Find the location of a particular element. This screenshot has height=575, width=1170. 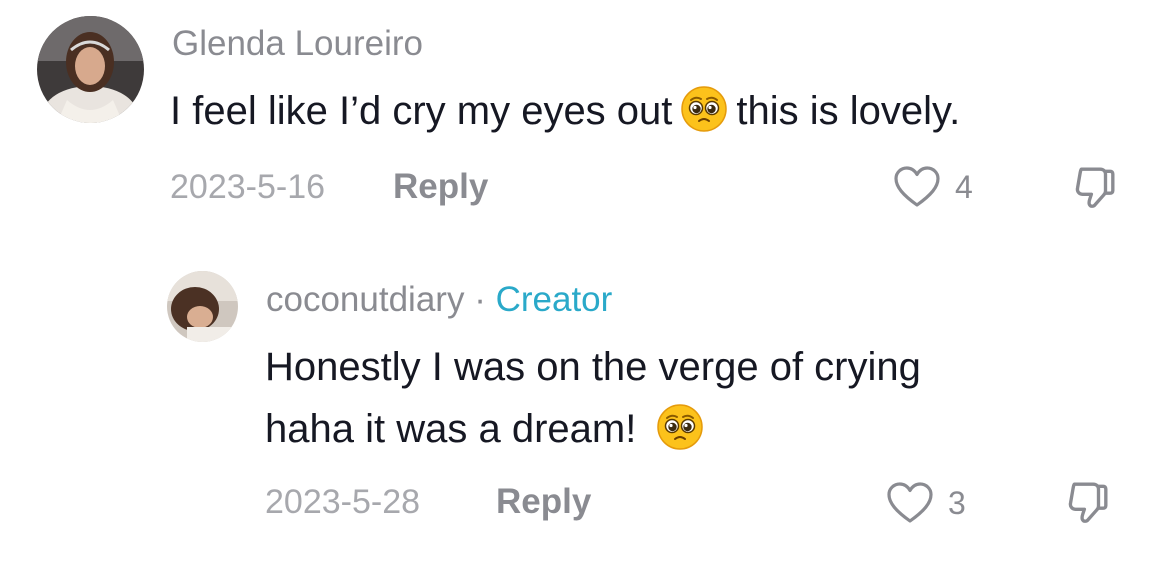

comment-username: coconutdiary is located at coordinates (365, 299).